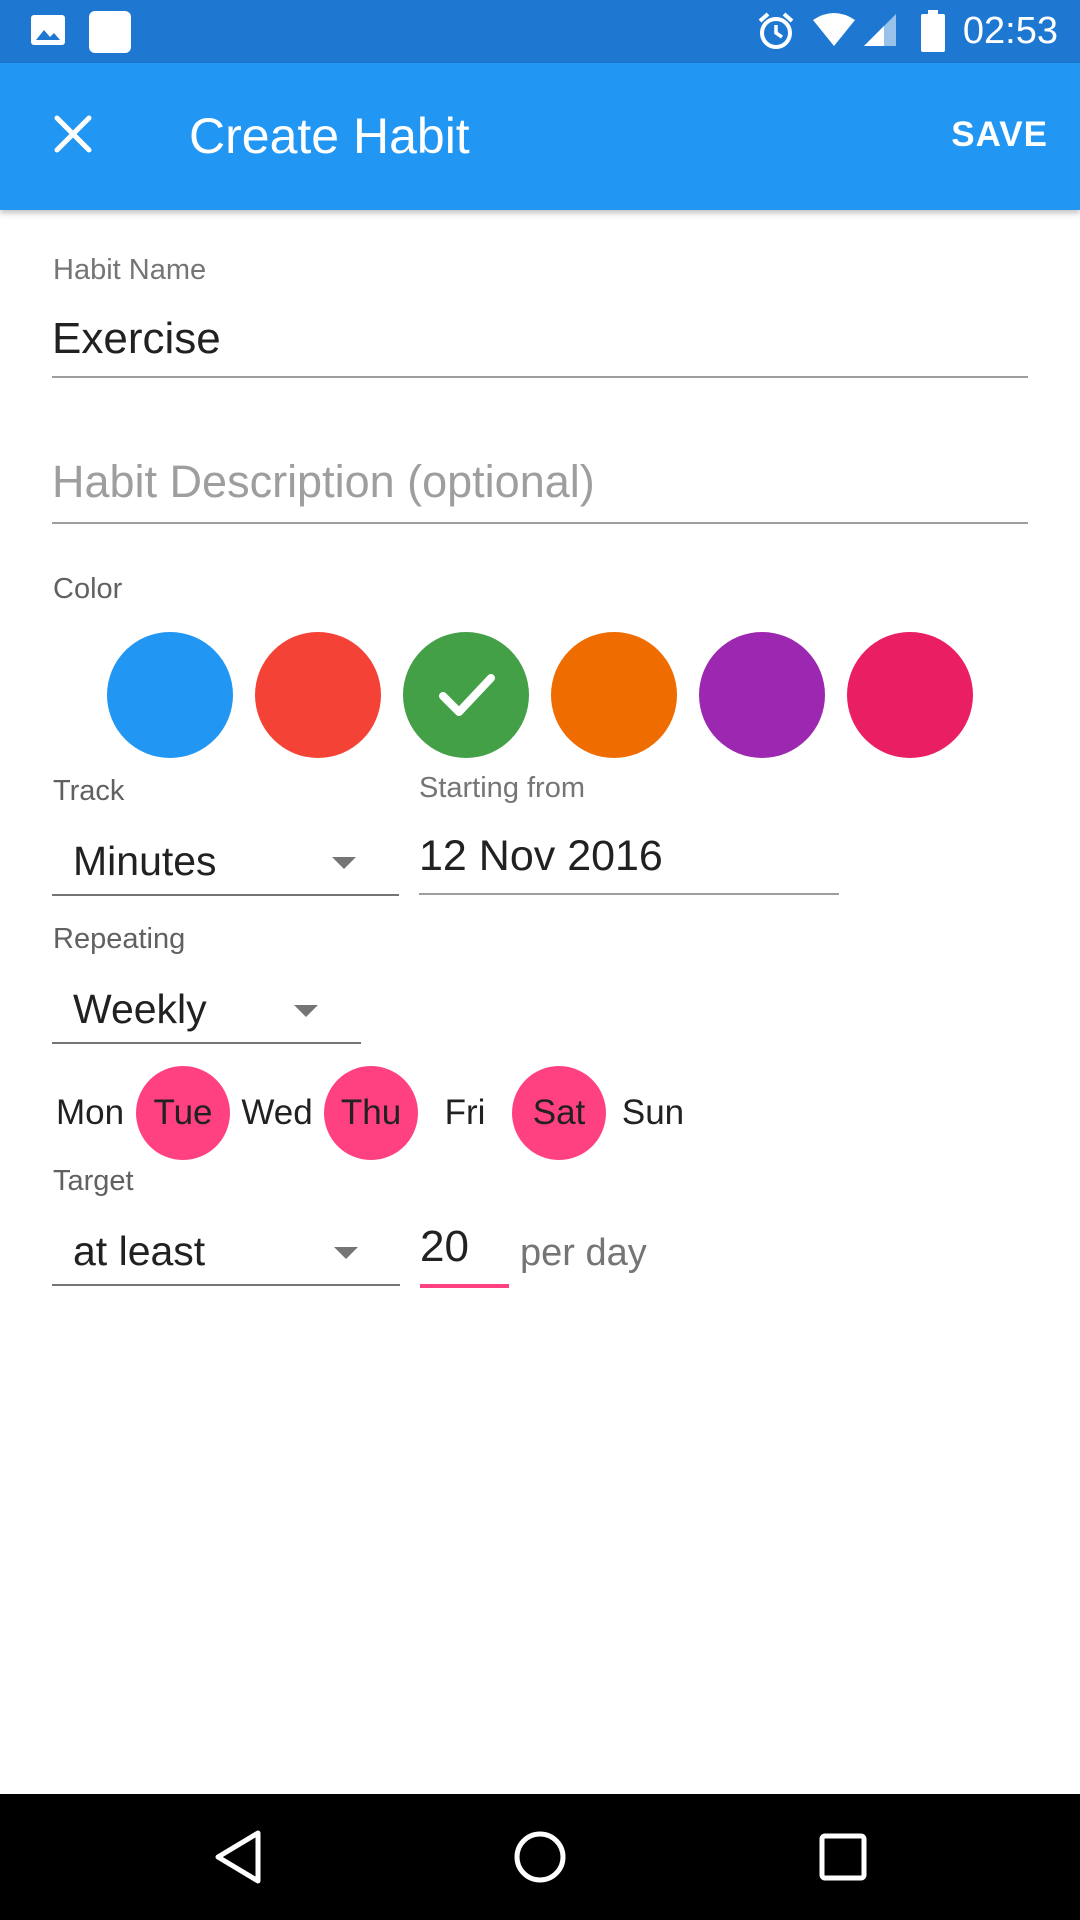  I want to click on day-label: Sat, so click(559, 1112).